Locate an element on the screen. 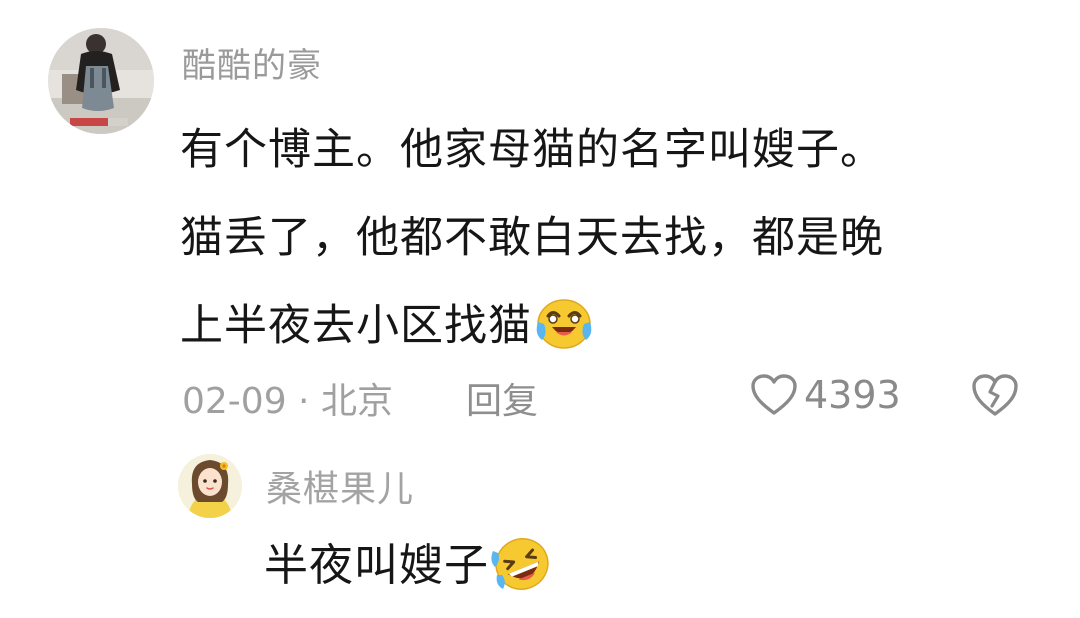 Image resolution: width=1080 pixels, height=618 pixels. reply-button: 回复 is located at coordinates (502, 398).